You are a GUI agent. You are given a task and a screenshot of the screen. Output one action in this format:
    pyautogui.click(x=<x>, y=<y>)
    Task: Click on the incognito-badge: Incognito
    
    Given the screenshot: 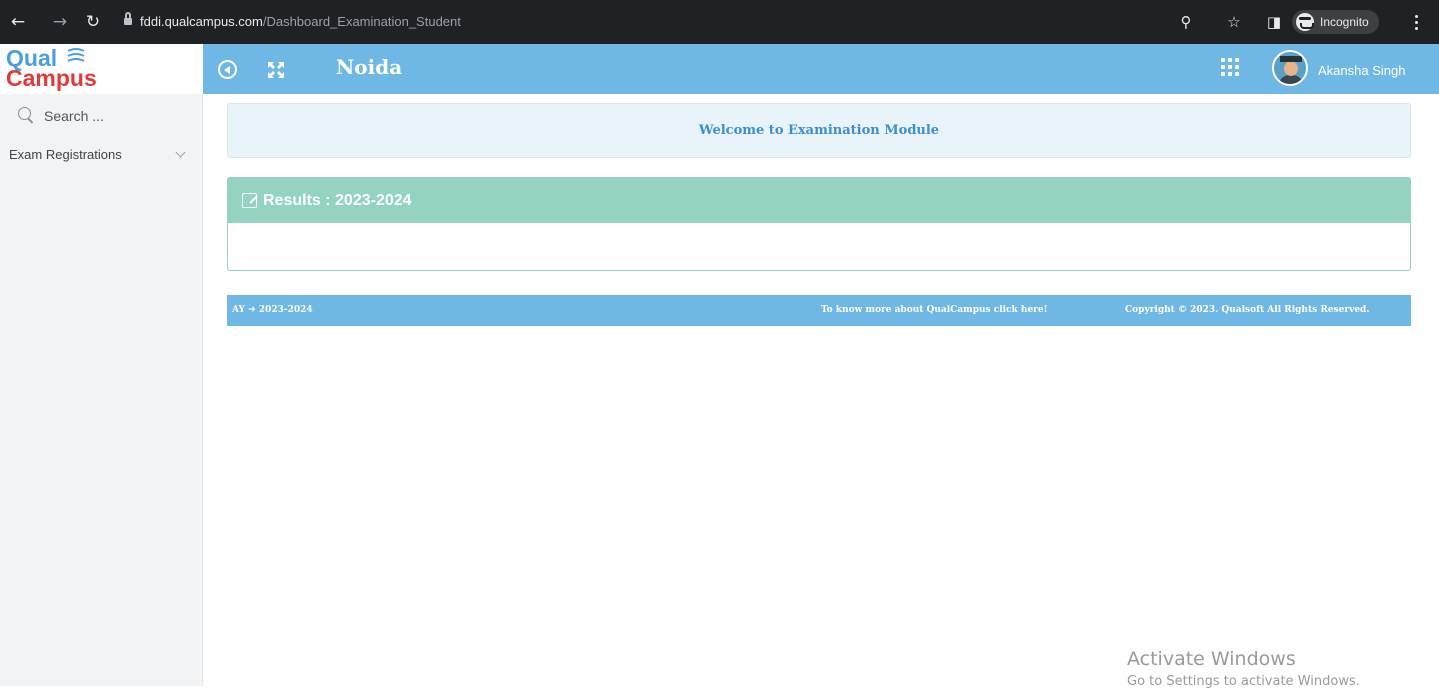 What is the action you would take?
    pyautogui.click(x=1335, y=22)
    